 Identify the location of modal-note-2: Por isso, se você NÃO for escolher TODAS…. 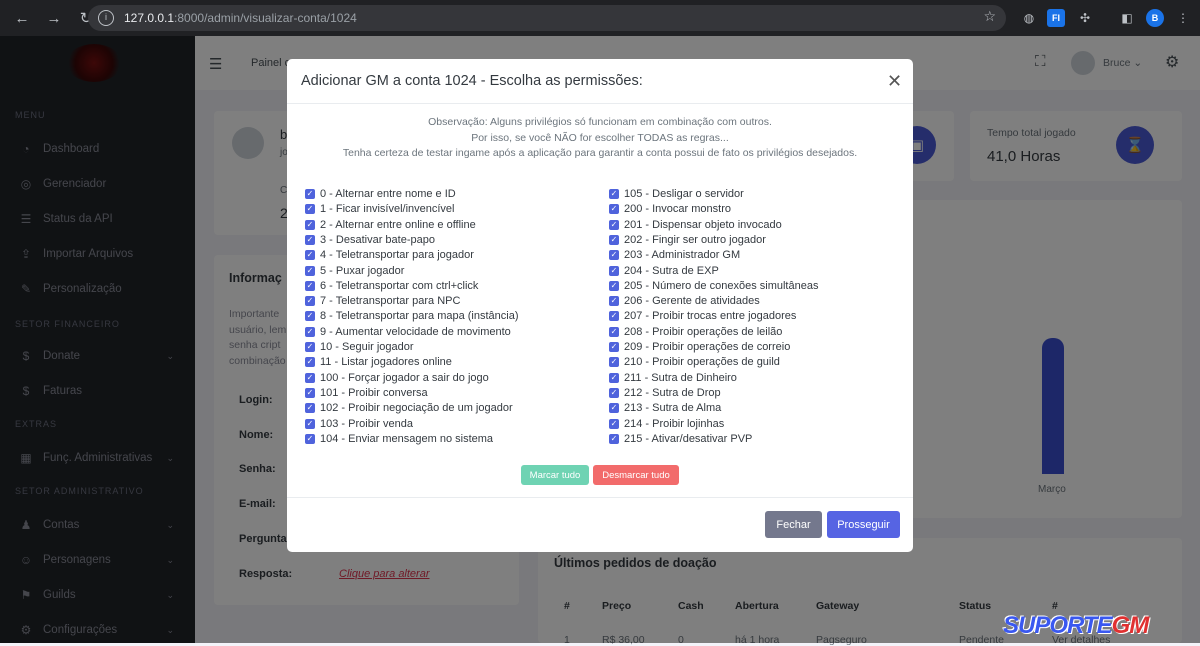
(600, 138).